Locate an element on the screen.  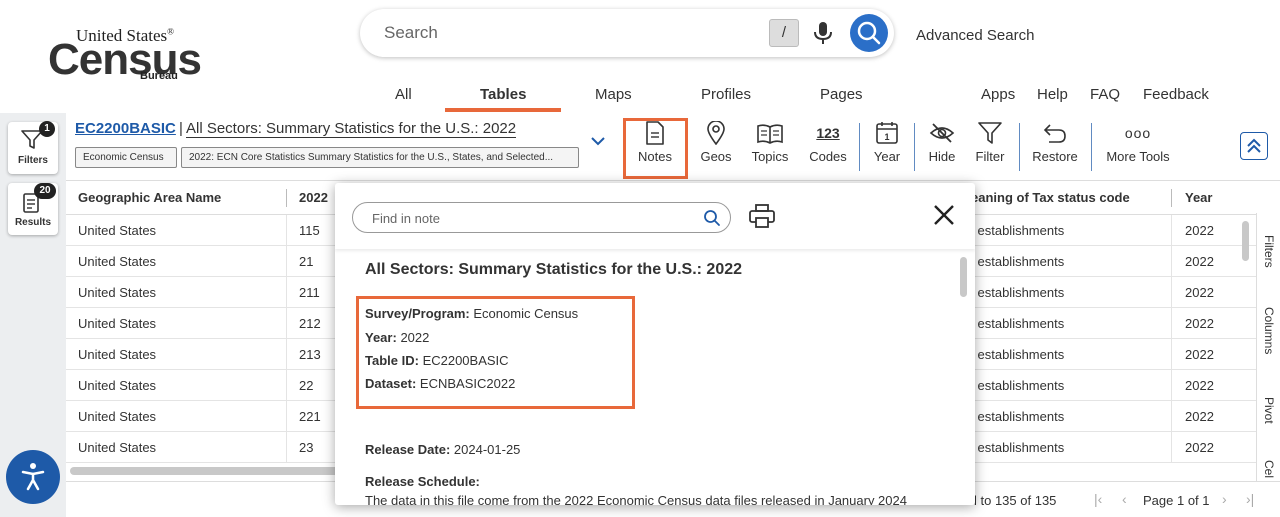
side-tab-columns: Columns is located at coordinates (1269, 330).